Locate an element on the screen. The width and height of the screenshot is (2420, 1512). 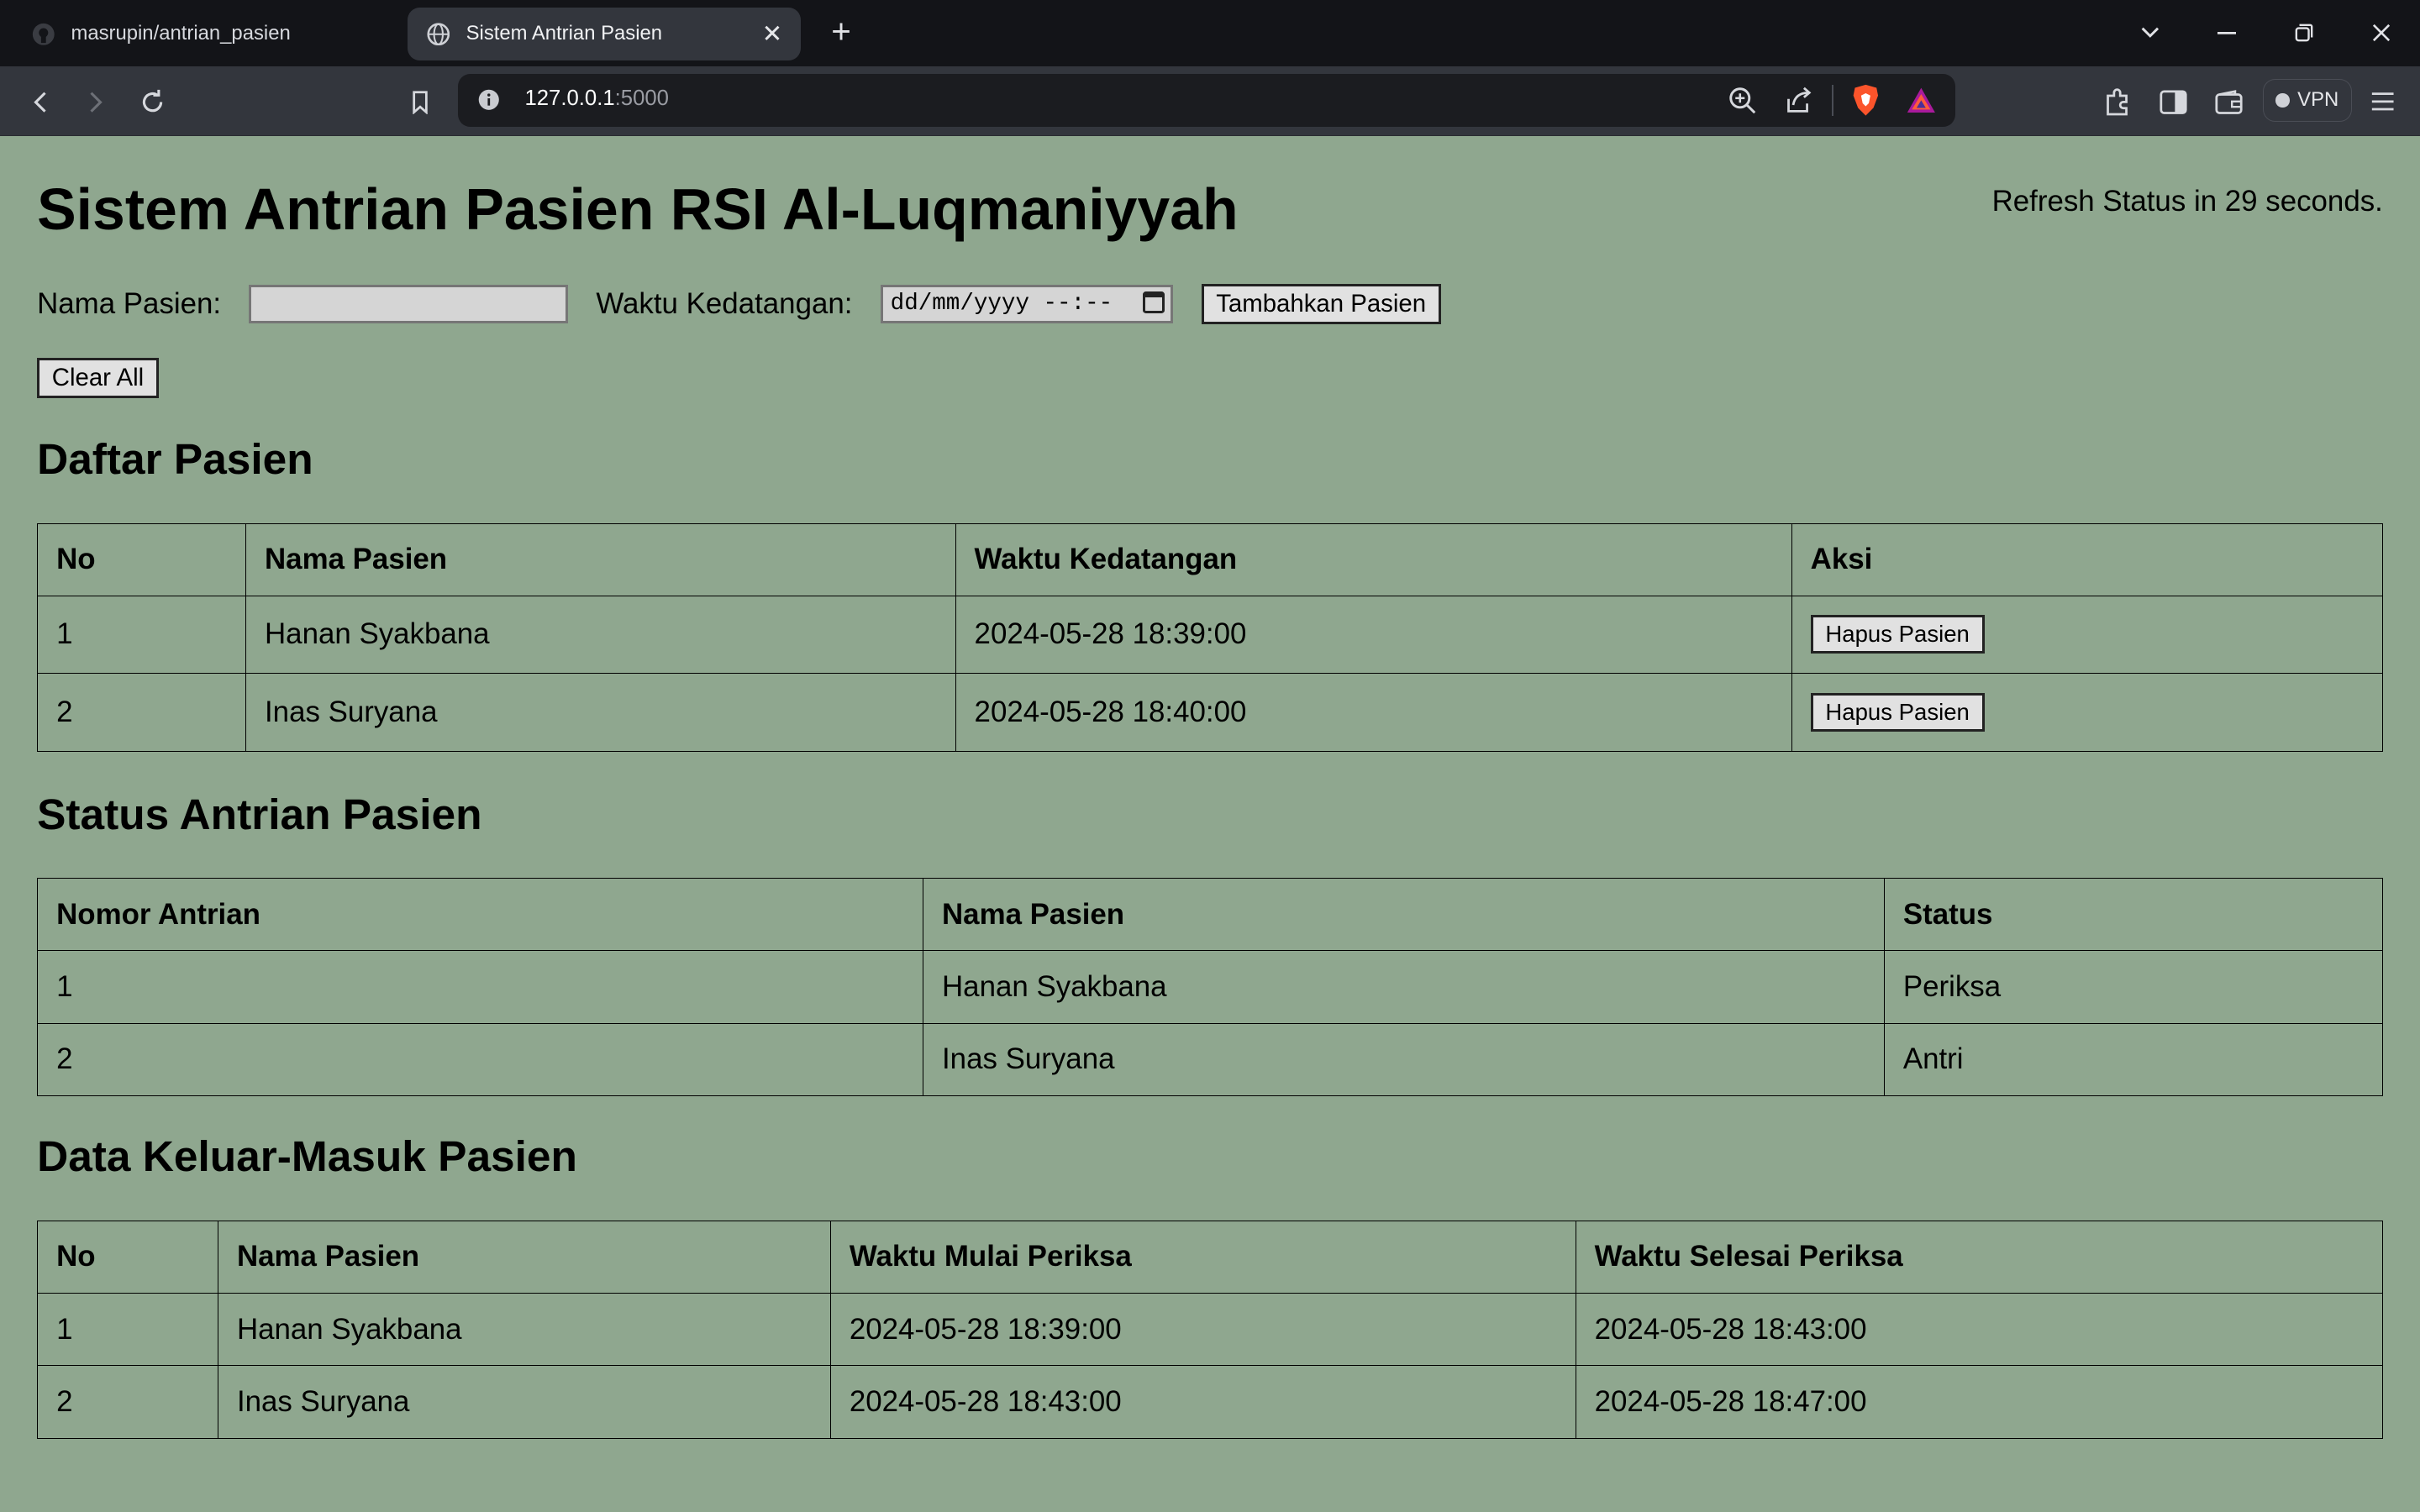
calendar-icon is located at coordinates (1154, 302).